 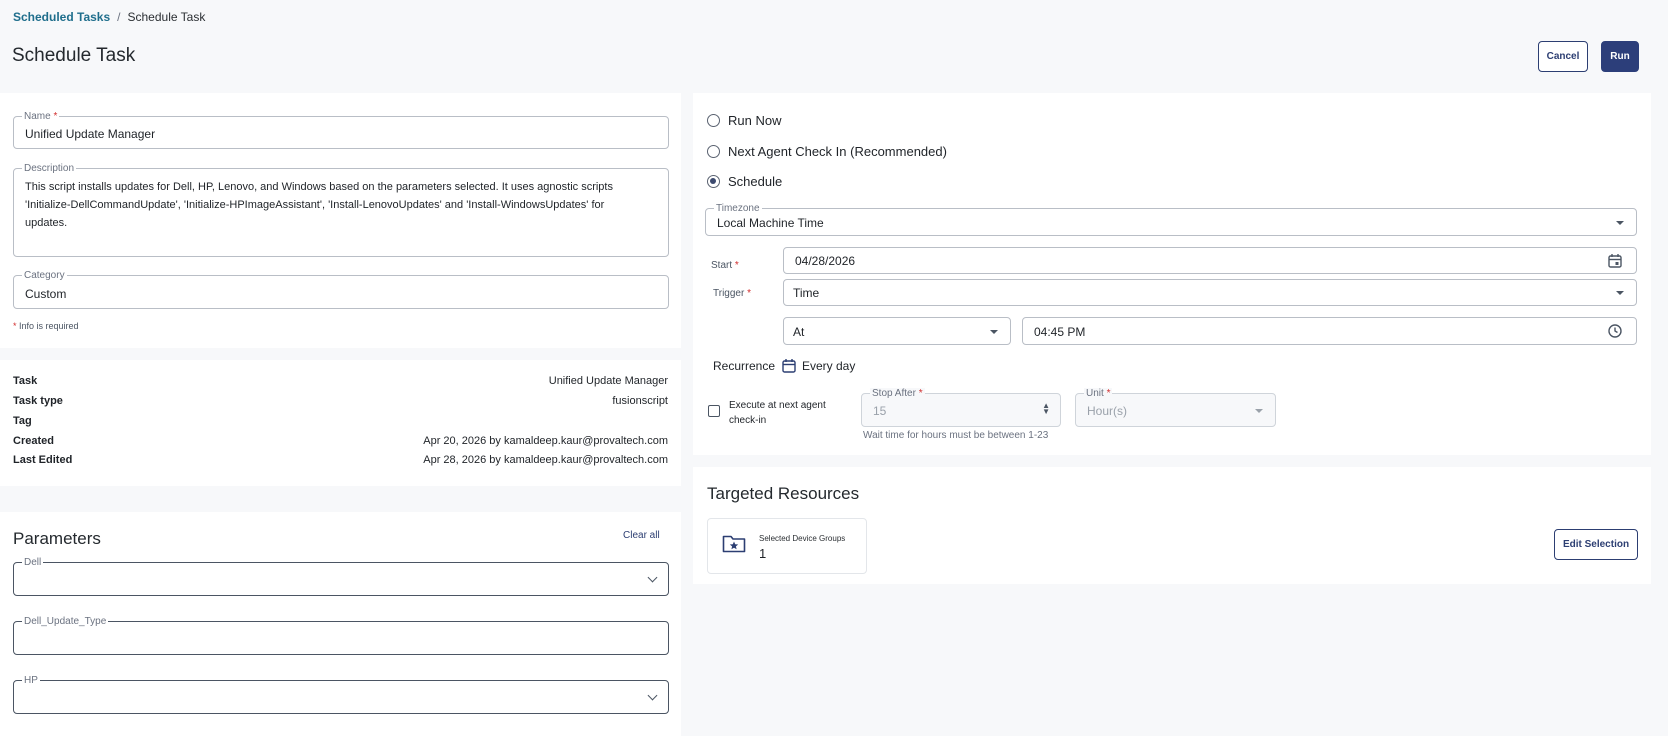 What do you see at coordinates (61, 17) in the screenshot?
I see `breadcrumb-scheduled-tasks-link: Scheduled Tasks` at bounding box center [61, 17].